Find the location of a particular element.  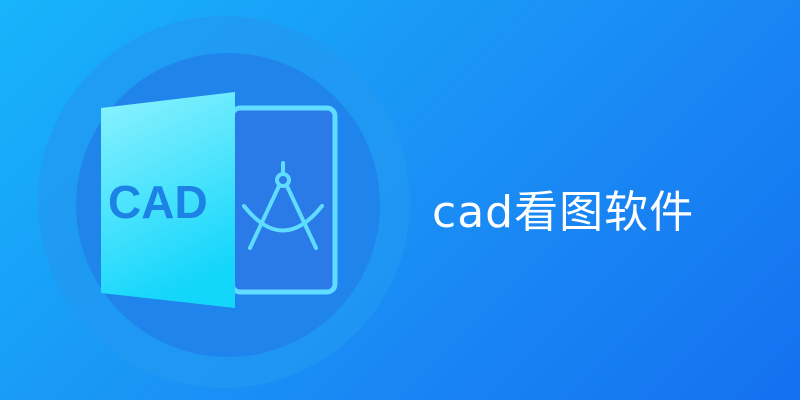

banner-title: cad看图软件 is located at coordinates (563, 212).